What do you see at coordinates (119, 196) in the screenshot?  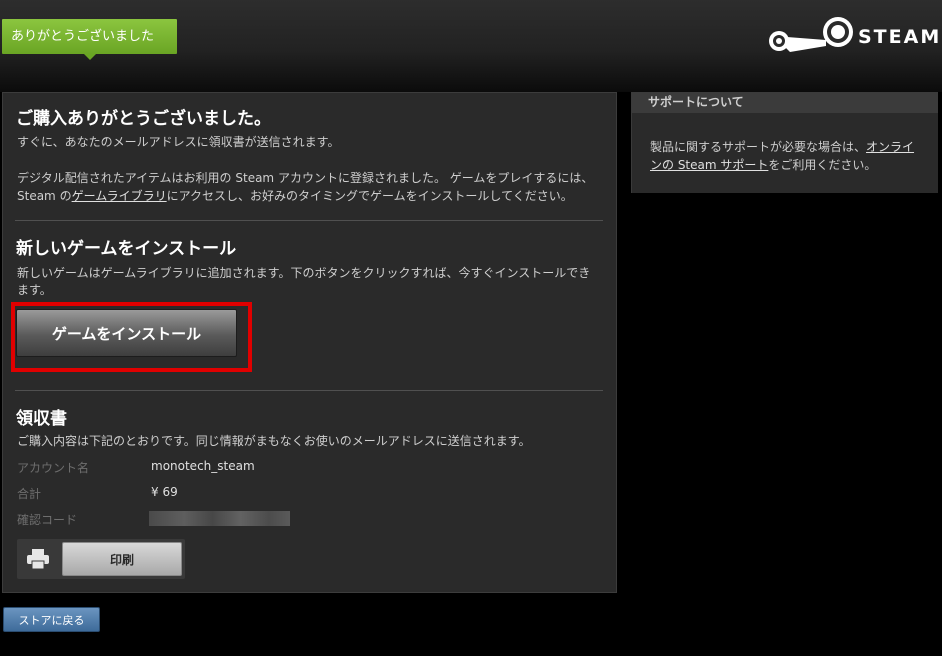 I see `game-library-link: ゲームライブラリ` at bounding box center [119, 196].